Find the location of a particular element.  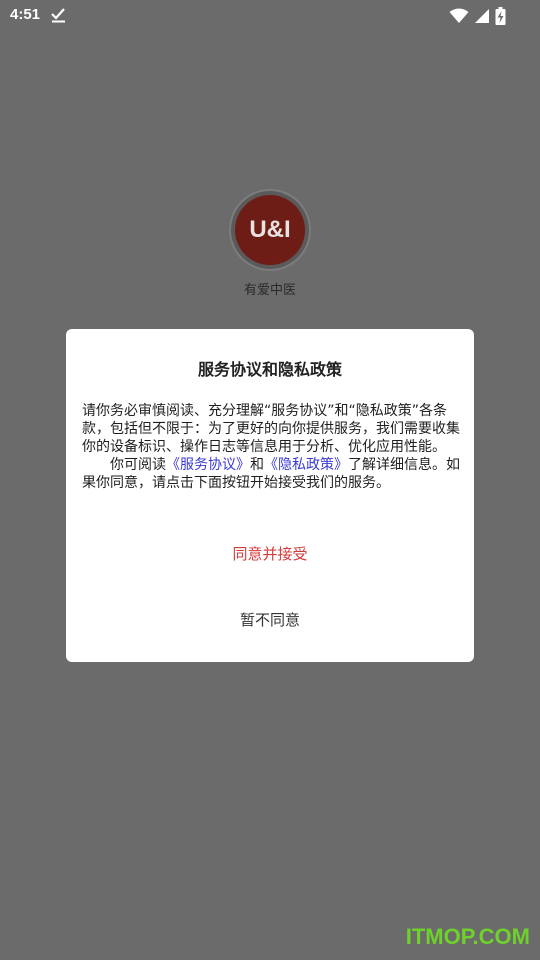

status-icons is located at coordinates (477, 16).